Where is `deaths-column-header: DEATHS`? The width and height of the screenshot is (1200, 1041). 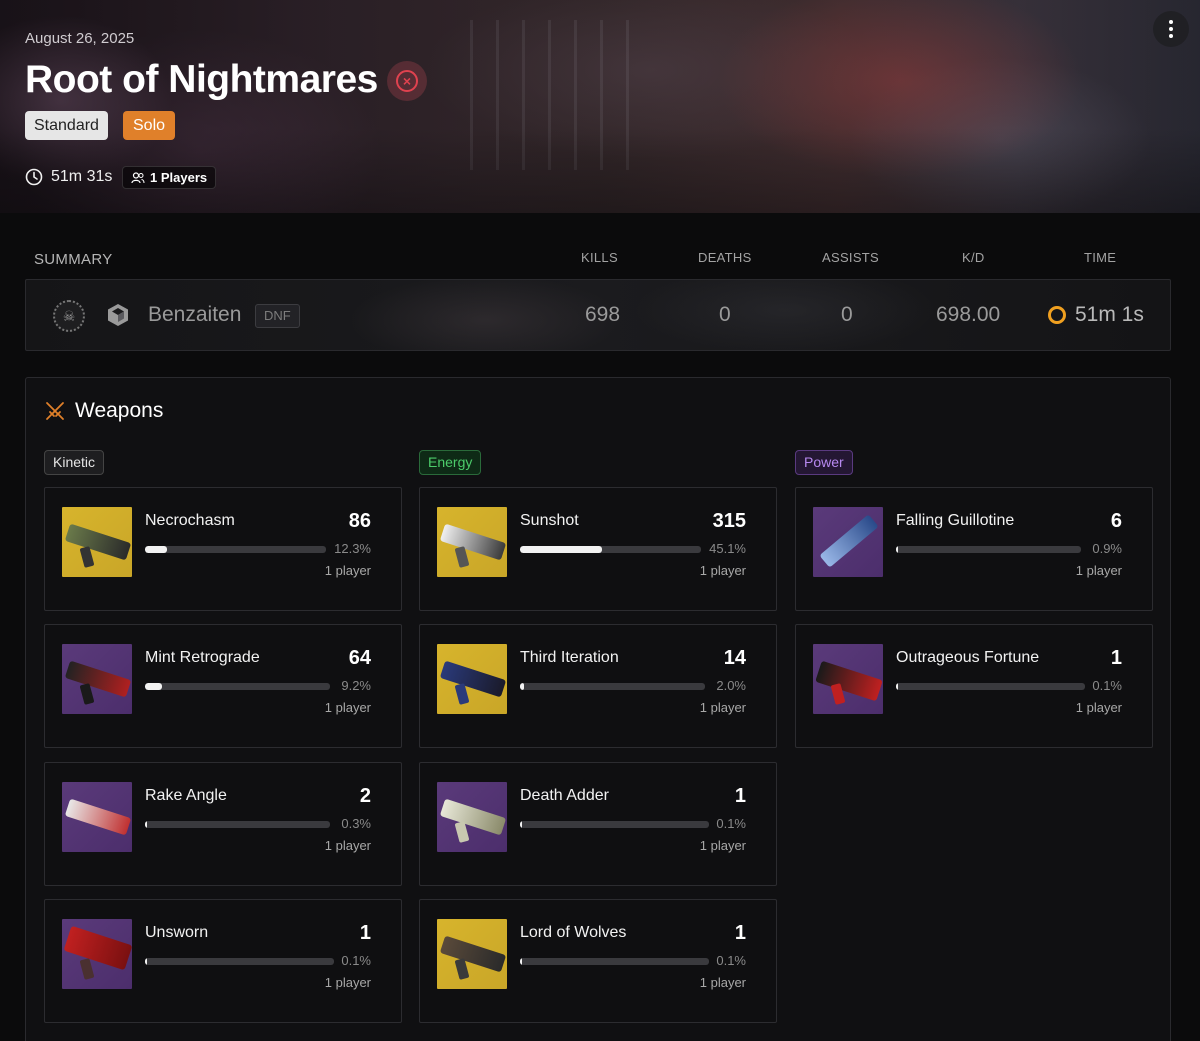 deaths-column-header: DEATHS is located at coordinates (725, 257).